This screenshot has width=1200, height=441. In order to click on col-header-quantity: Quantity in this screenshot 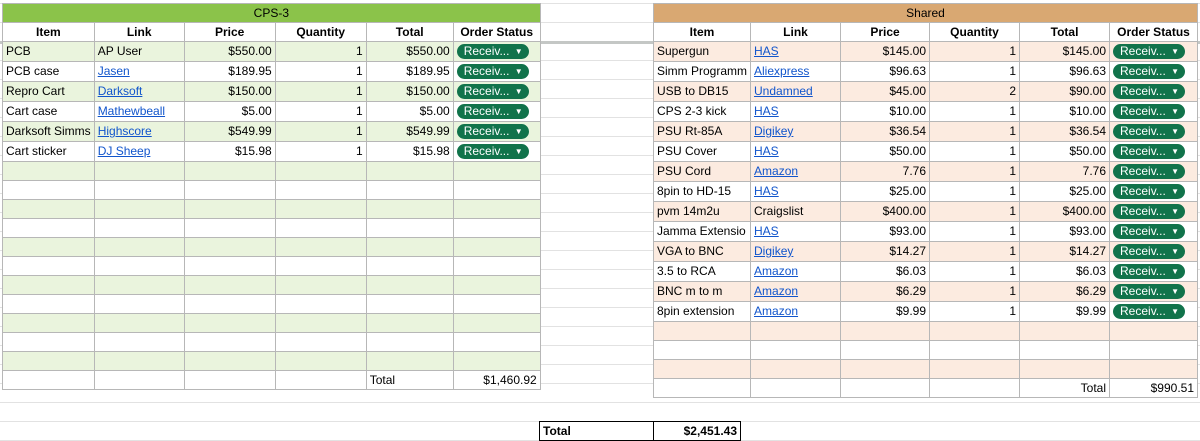, I will do `click(975, 32)`.